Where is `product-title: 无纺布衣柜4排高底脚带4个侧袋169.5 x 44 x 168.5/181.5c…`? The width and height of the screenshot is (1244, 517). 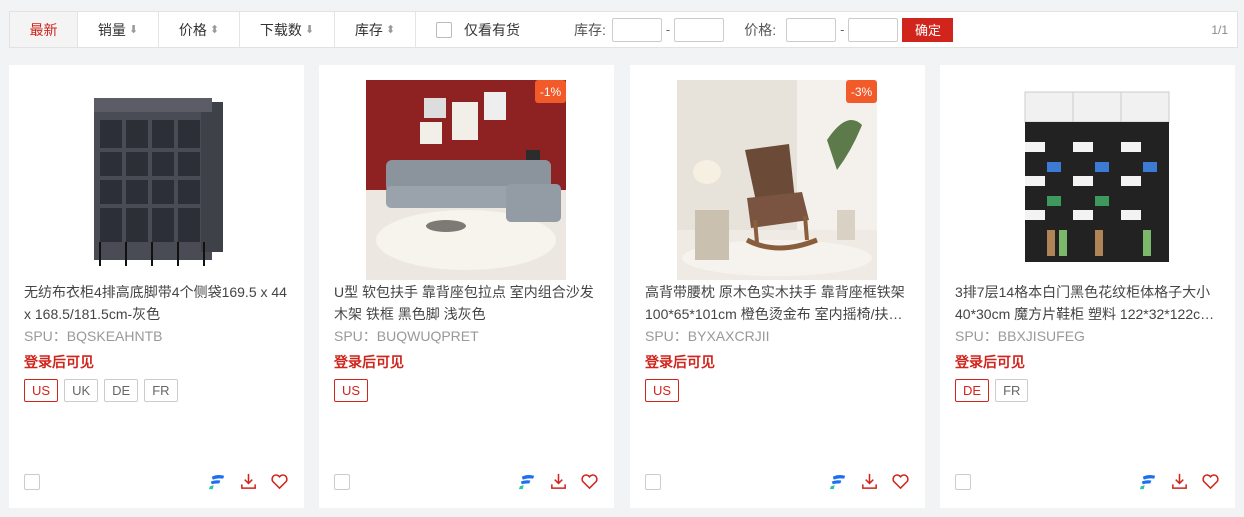
product-title: 无纺布衣柜4排高底脚带4个侧袋169.5 x 44 x 168.5/181.5c… is located at coordinates (159, 303).